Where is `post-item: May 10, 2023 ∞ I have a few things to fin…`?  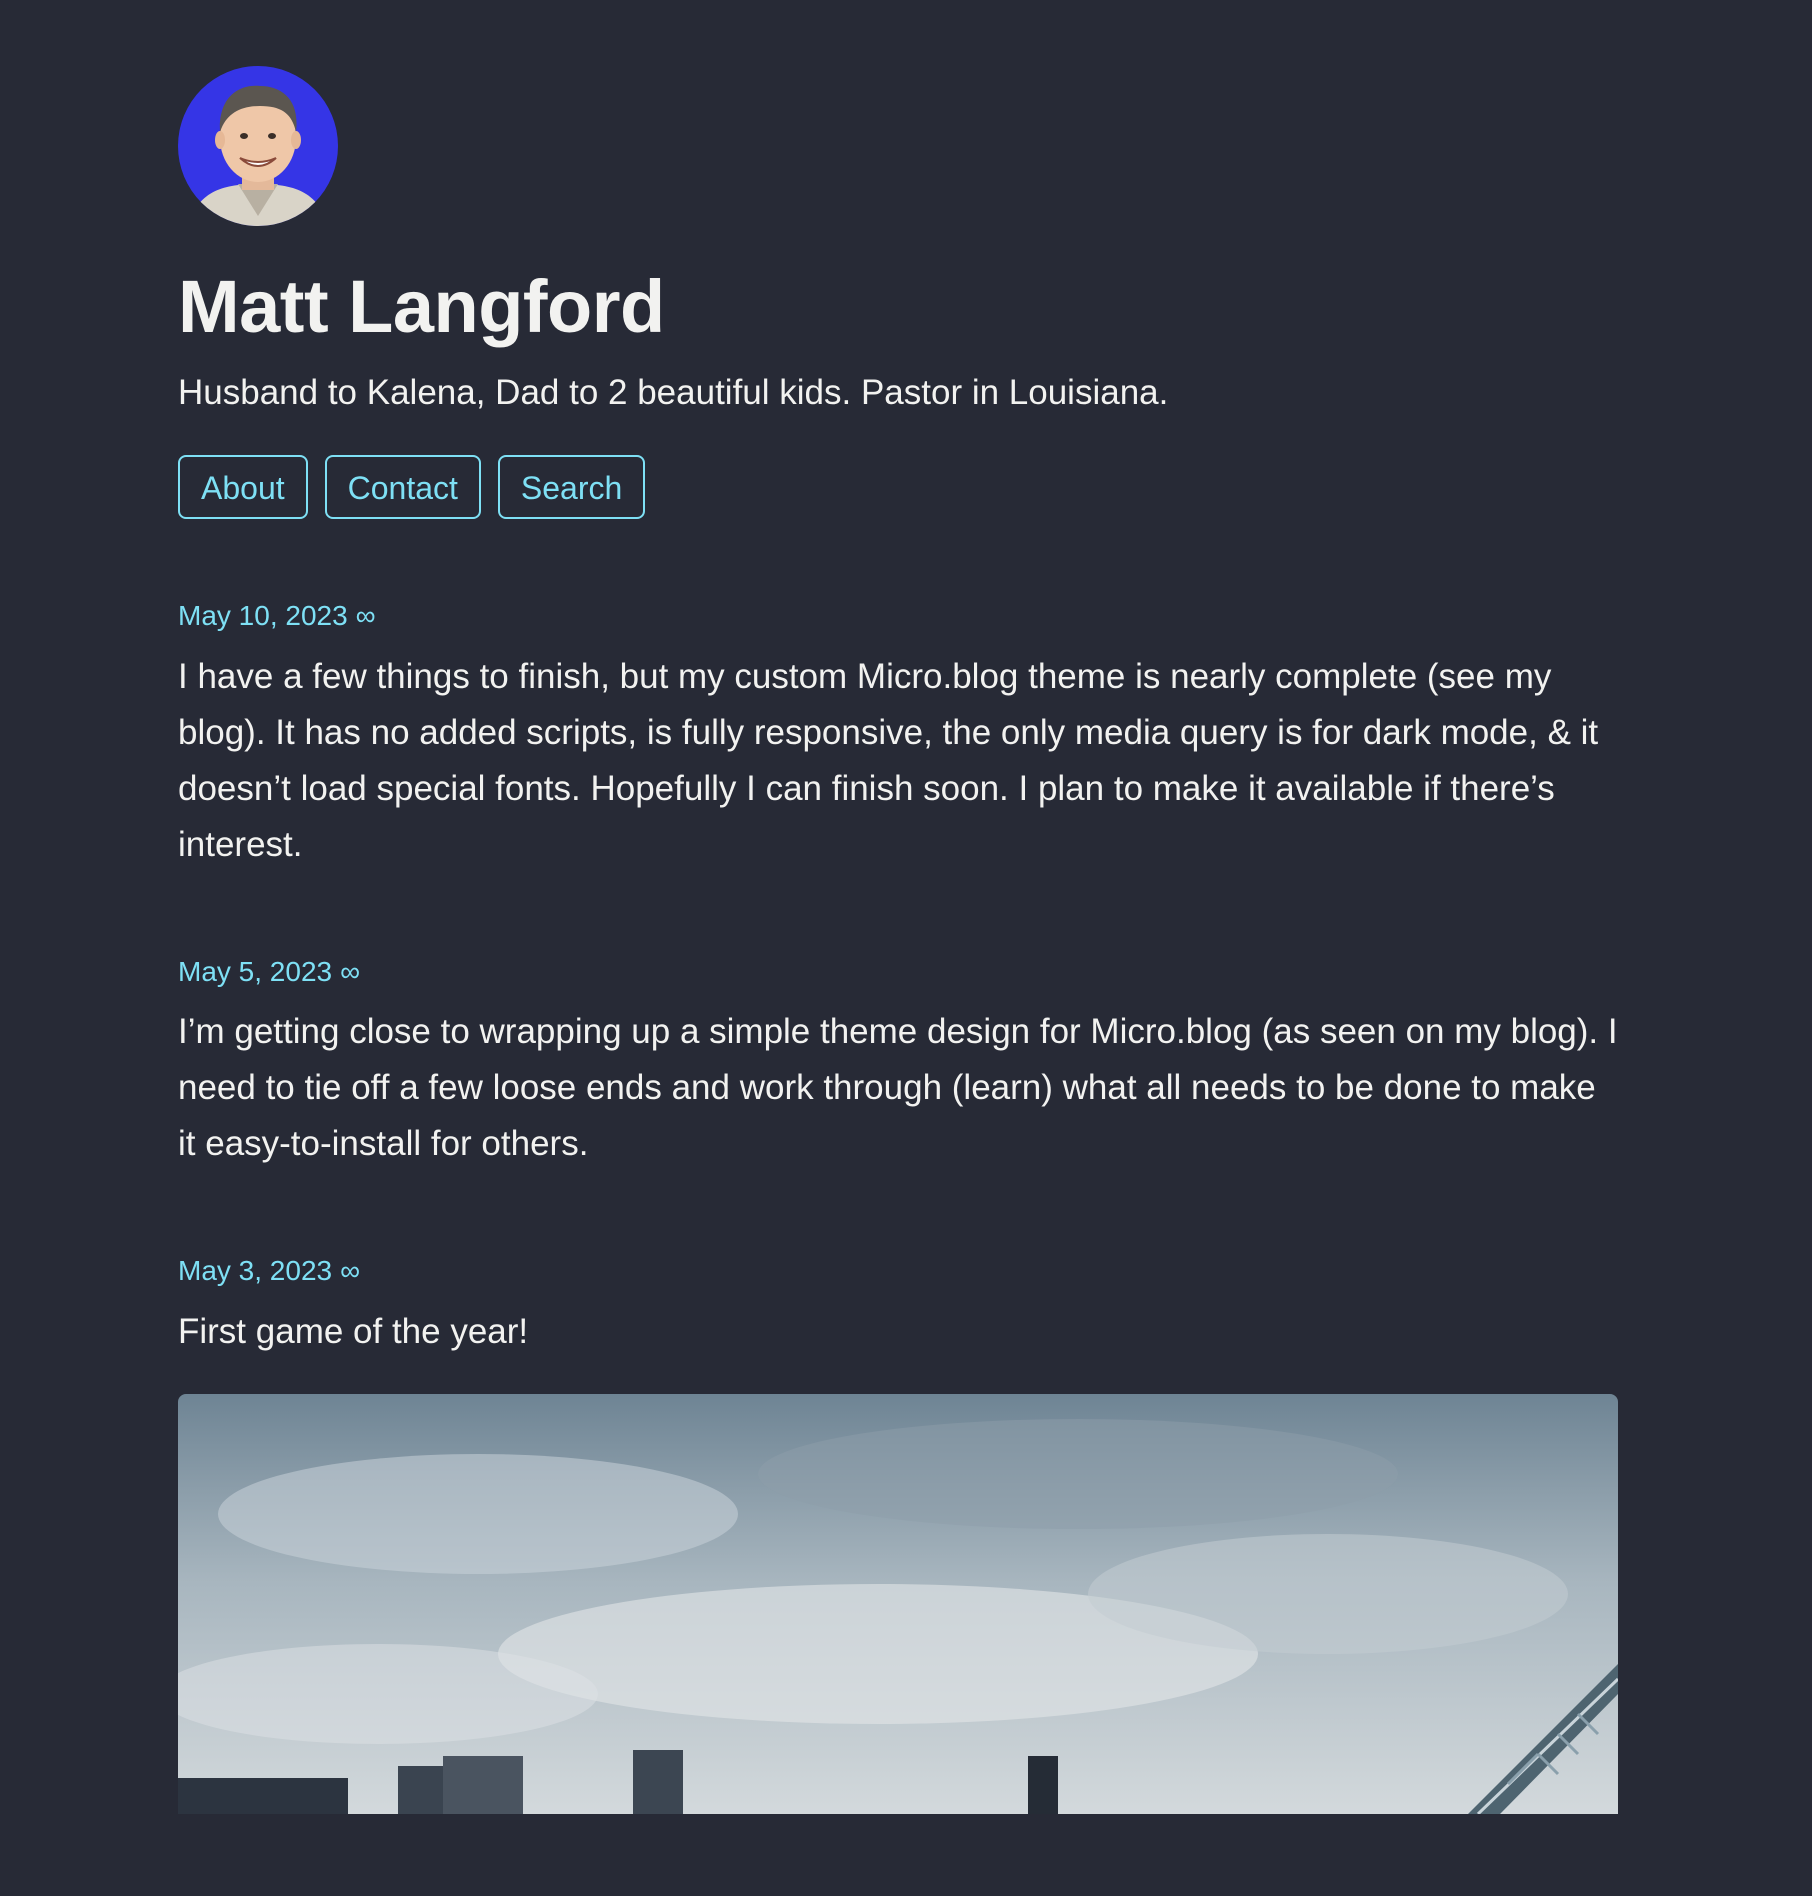
post-item: May 10, 2023 ∞ I have a few things to fin… is located at coordinates (898, 736).